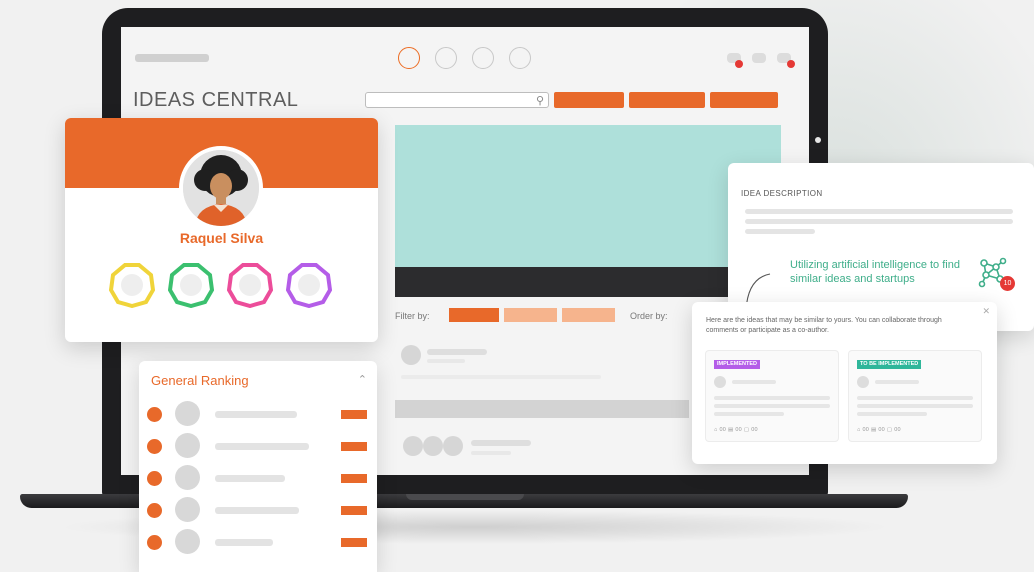  Describe the element at coordinates (411, 355) in the screenshot. I see `feed-avatar` at that location.